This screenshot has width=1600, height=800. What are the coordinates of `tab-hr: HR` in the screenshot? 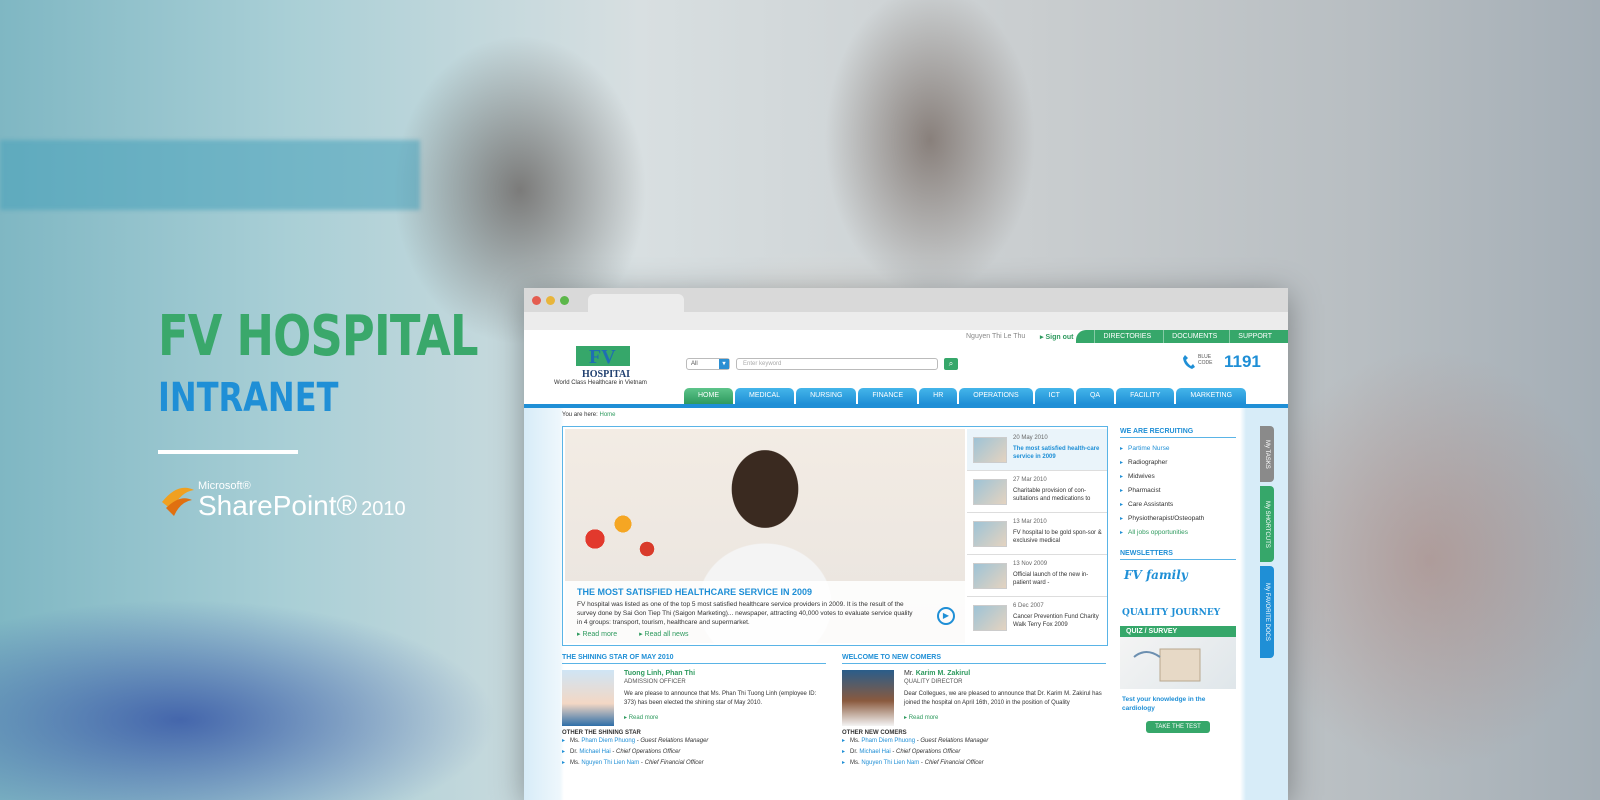 It's located at (938, 396).